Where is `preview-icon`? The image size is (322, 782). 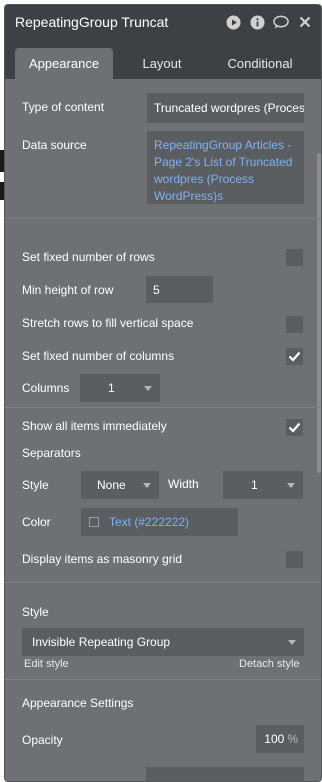 preview-icon is located at coordinates (233, 22).